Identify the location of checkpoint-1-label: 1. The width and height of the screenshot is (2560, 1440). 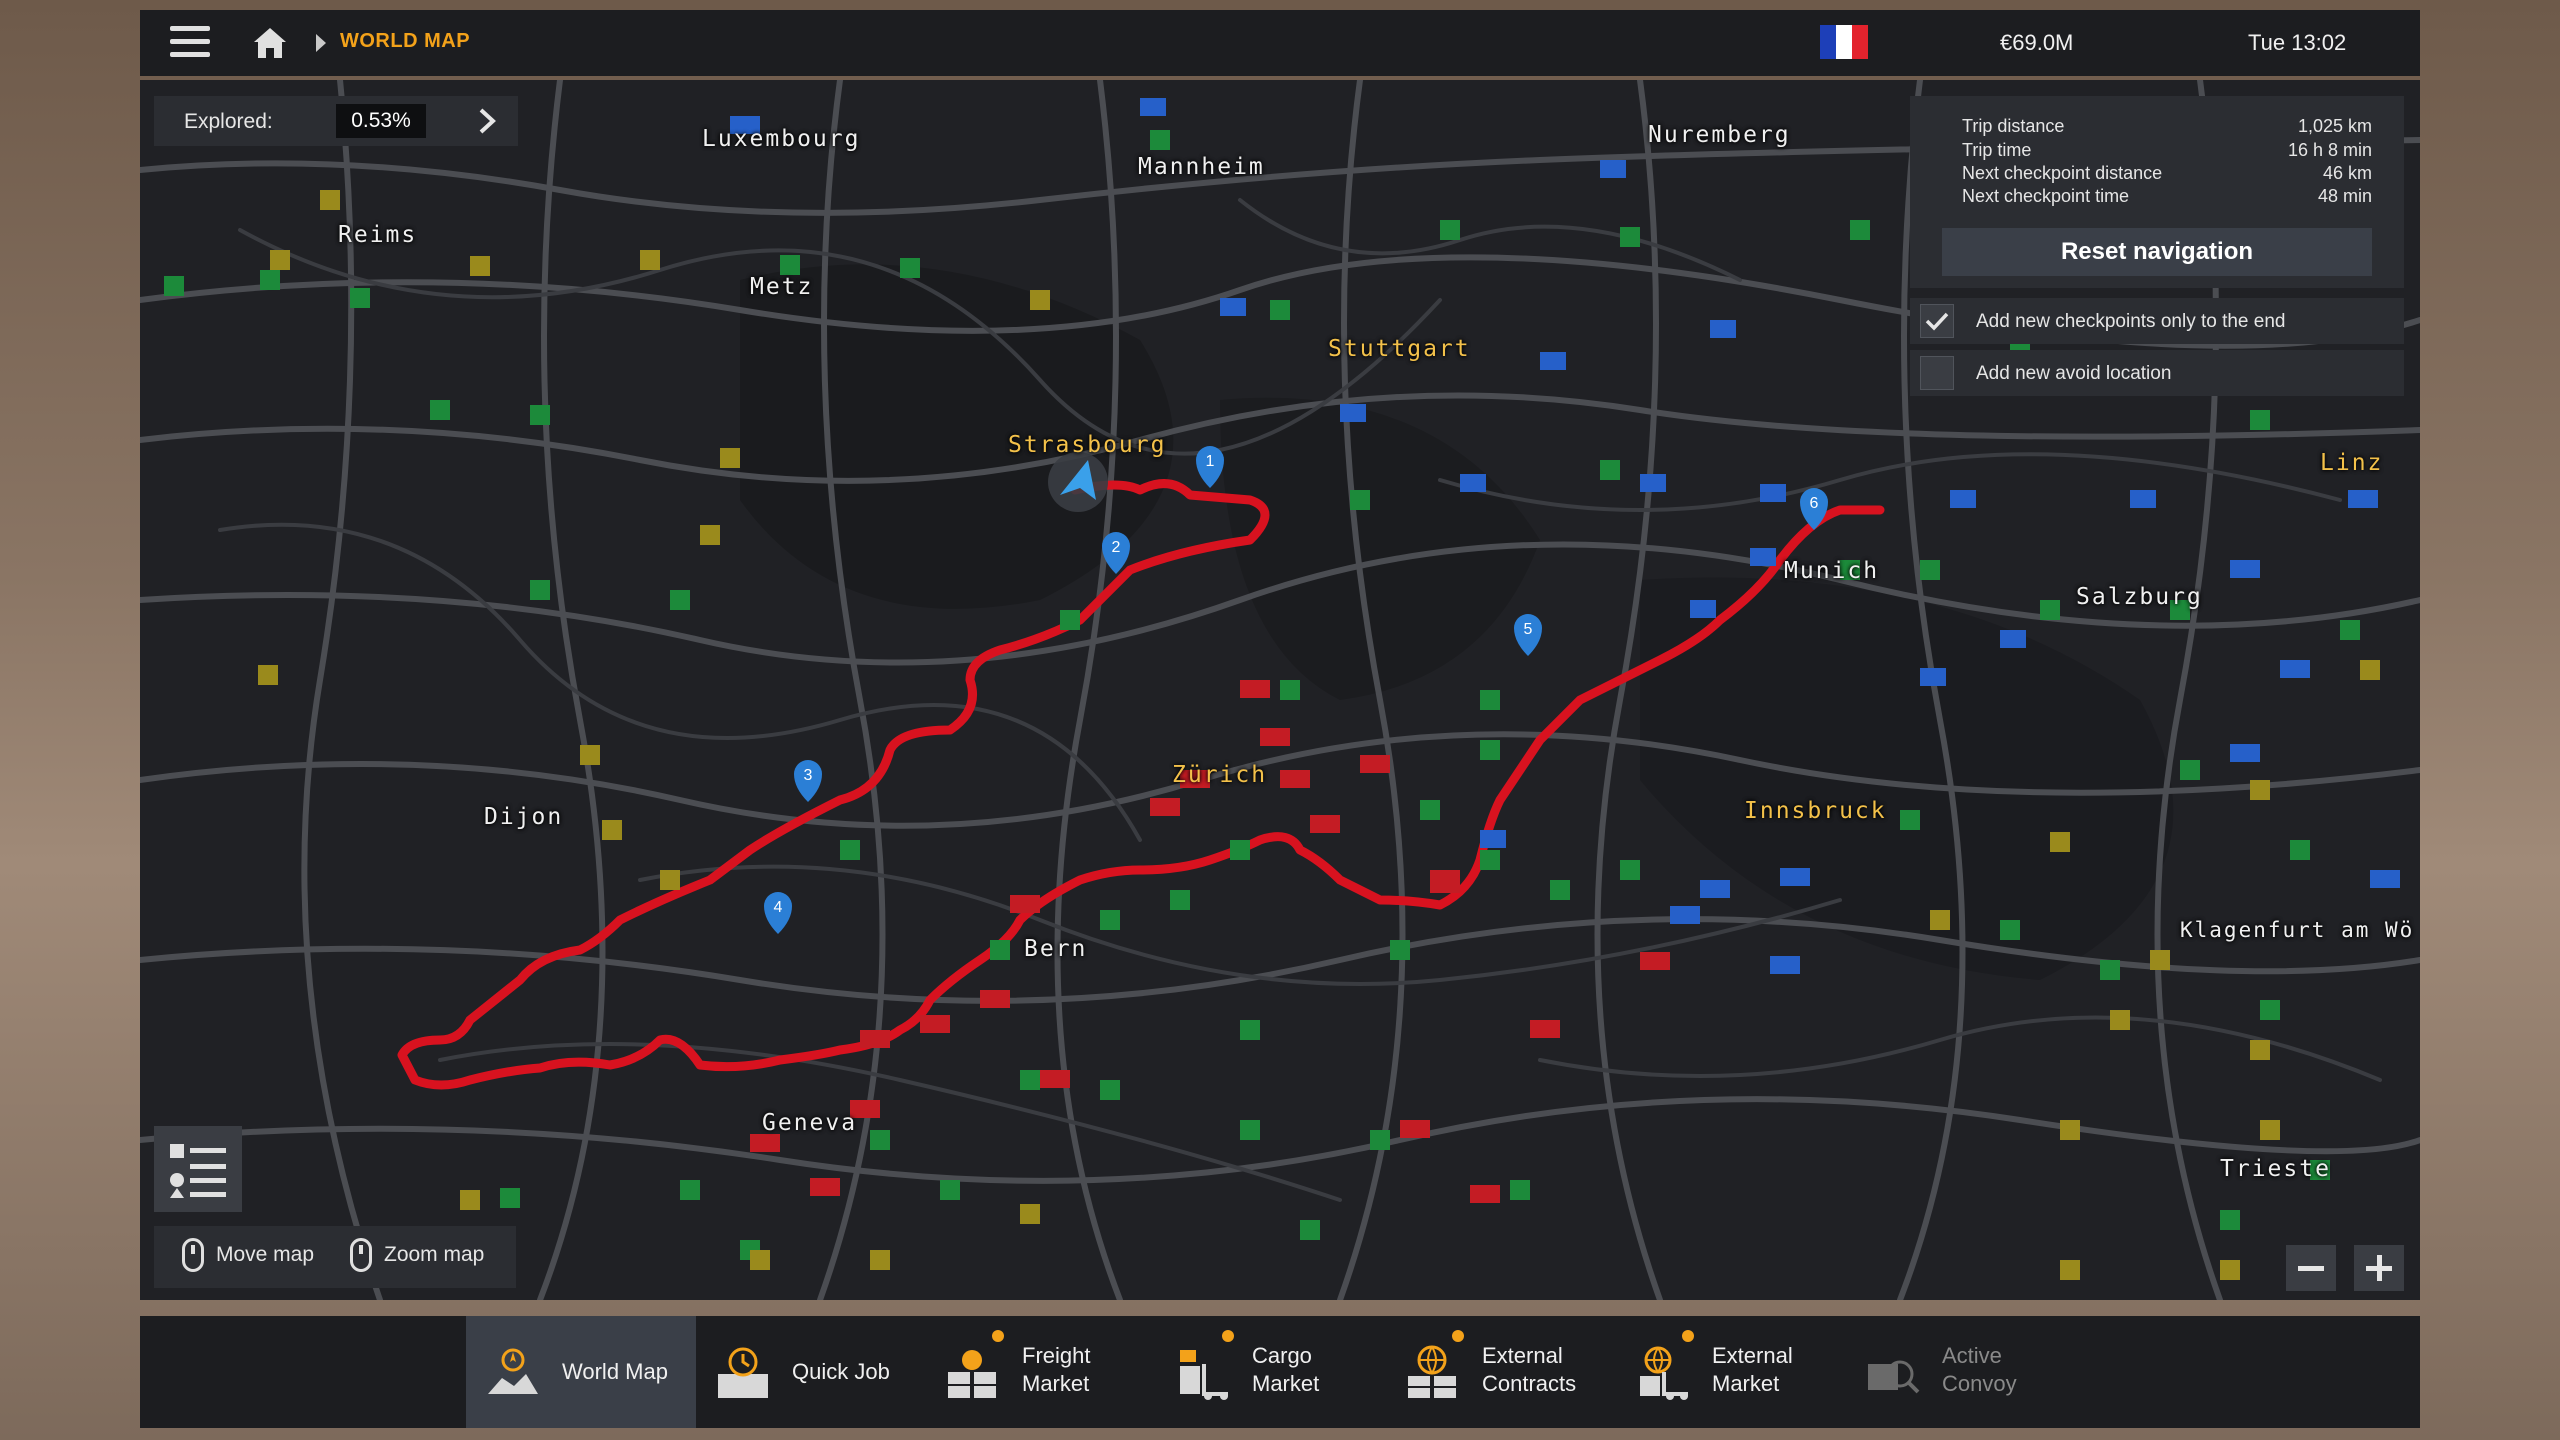
(1210, 461).